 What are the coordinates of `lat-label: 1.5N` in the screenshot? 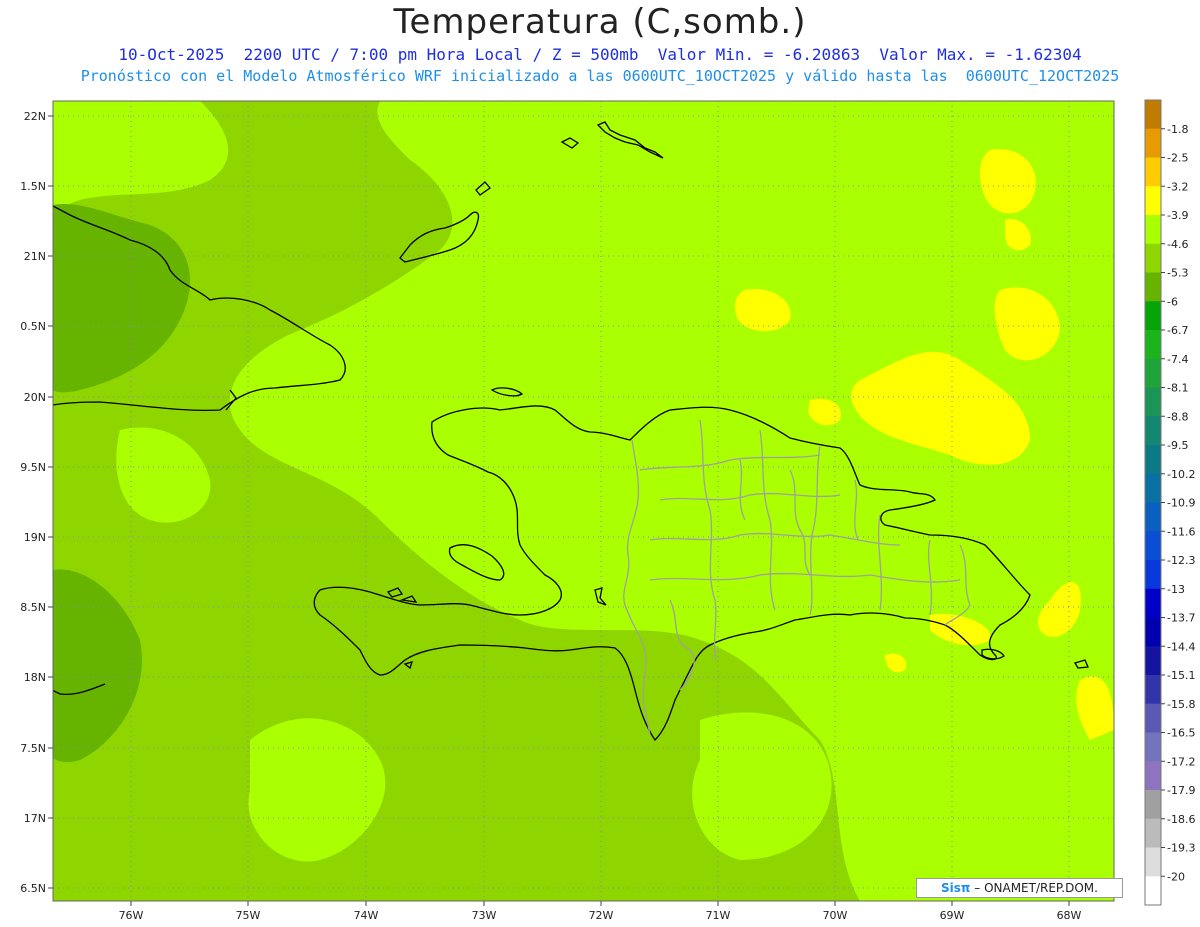 It's located at (33, 186).